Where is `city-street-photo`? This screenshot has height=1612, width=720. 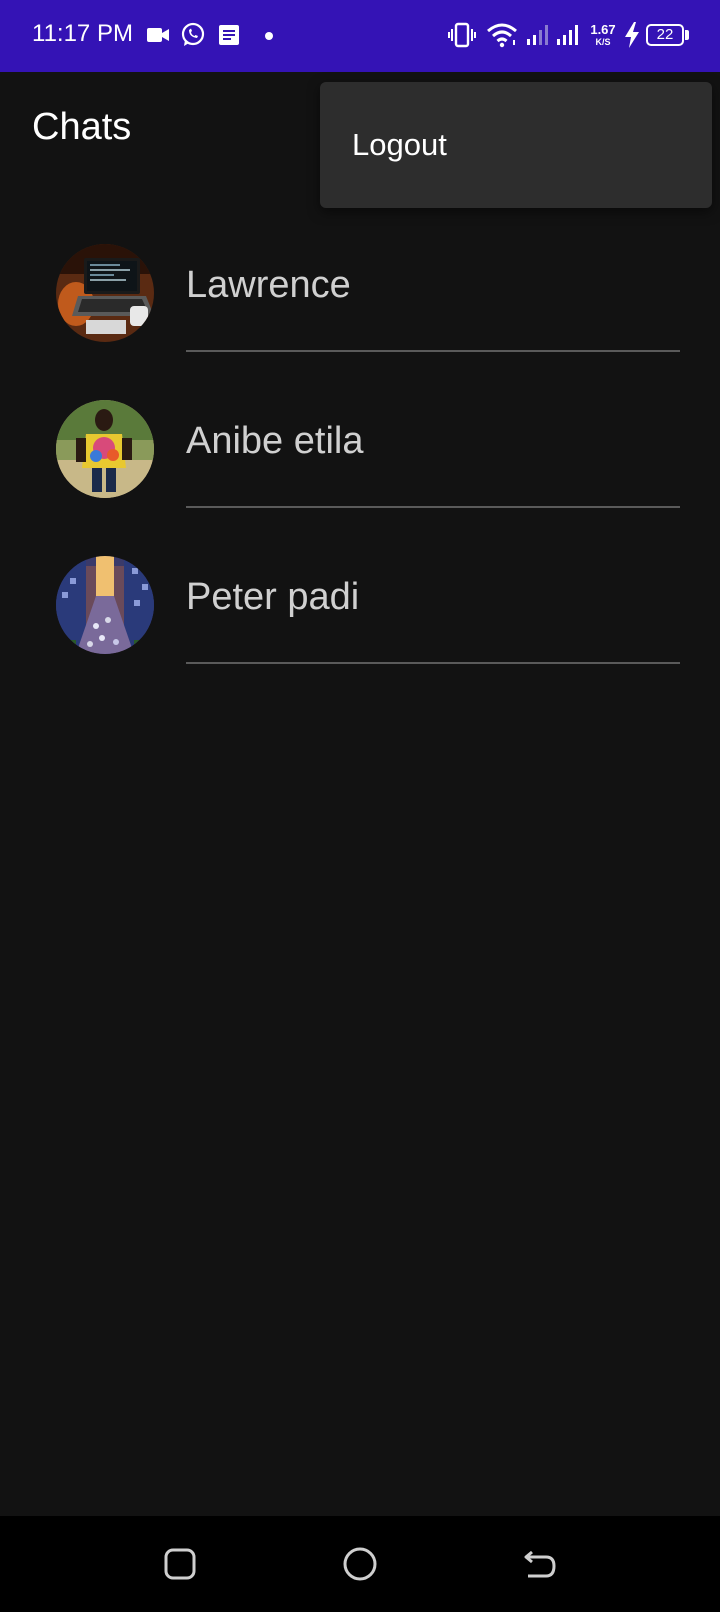 city-street-photo is located at coordinates (105, 605).